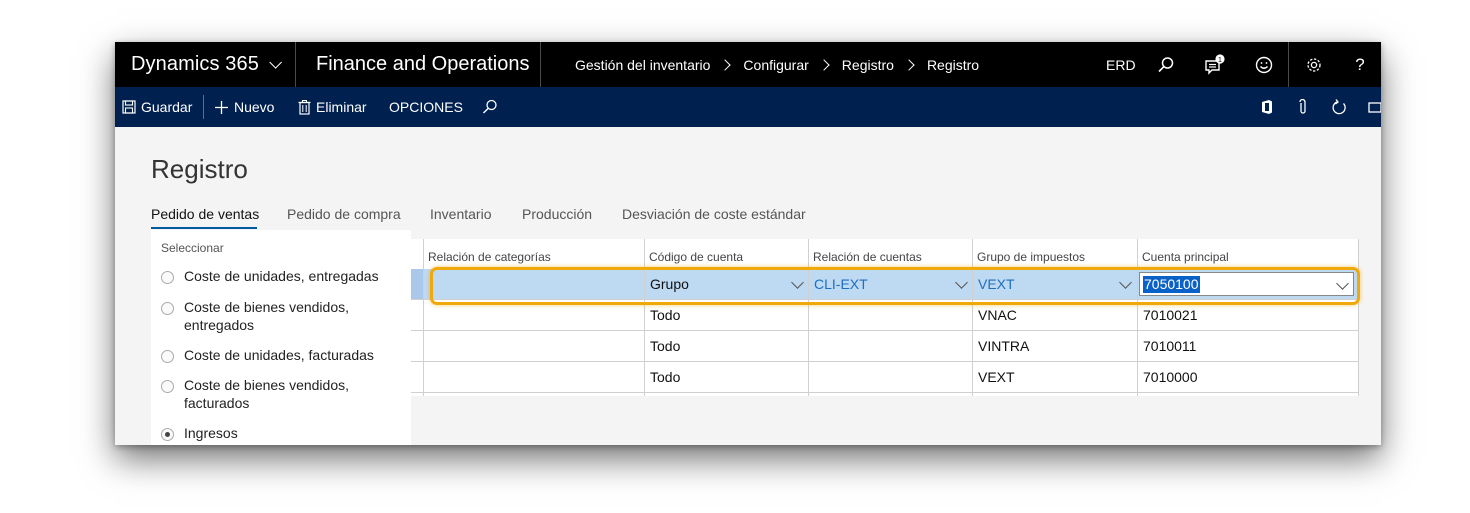 The height and width of the screenshot is (513, 1470). What do you see at coordinates (997, 315) in the screenshot?
I see `table-cell: VNAC` at bounding box center [997, 315].